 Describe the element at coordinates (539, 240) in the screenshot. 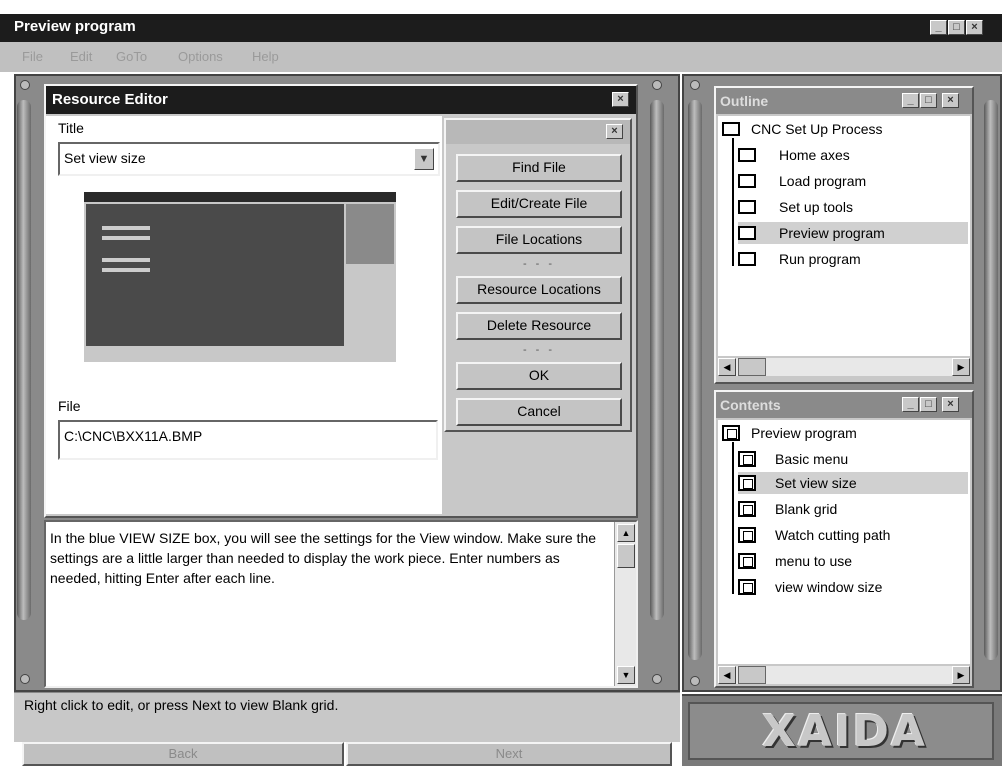

I see `file-locations-button: File Locations` at that location.